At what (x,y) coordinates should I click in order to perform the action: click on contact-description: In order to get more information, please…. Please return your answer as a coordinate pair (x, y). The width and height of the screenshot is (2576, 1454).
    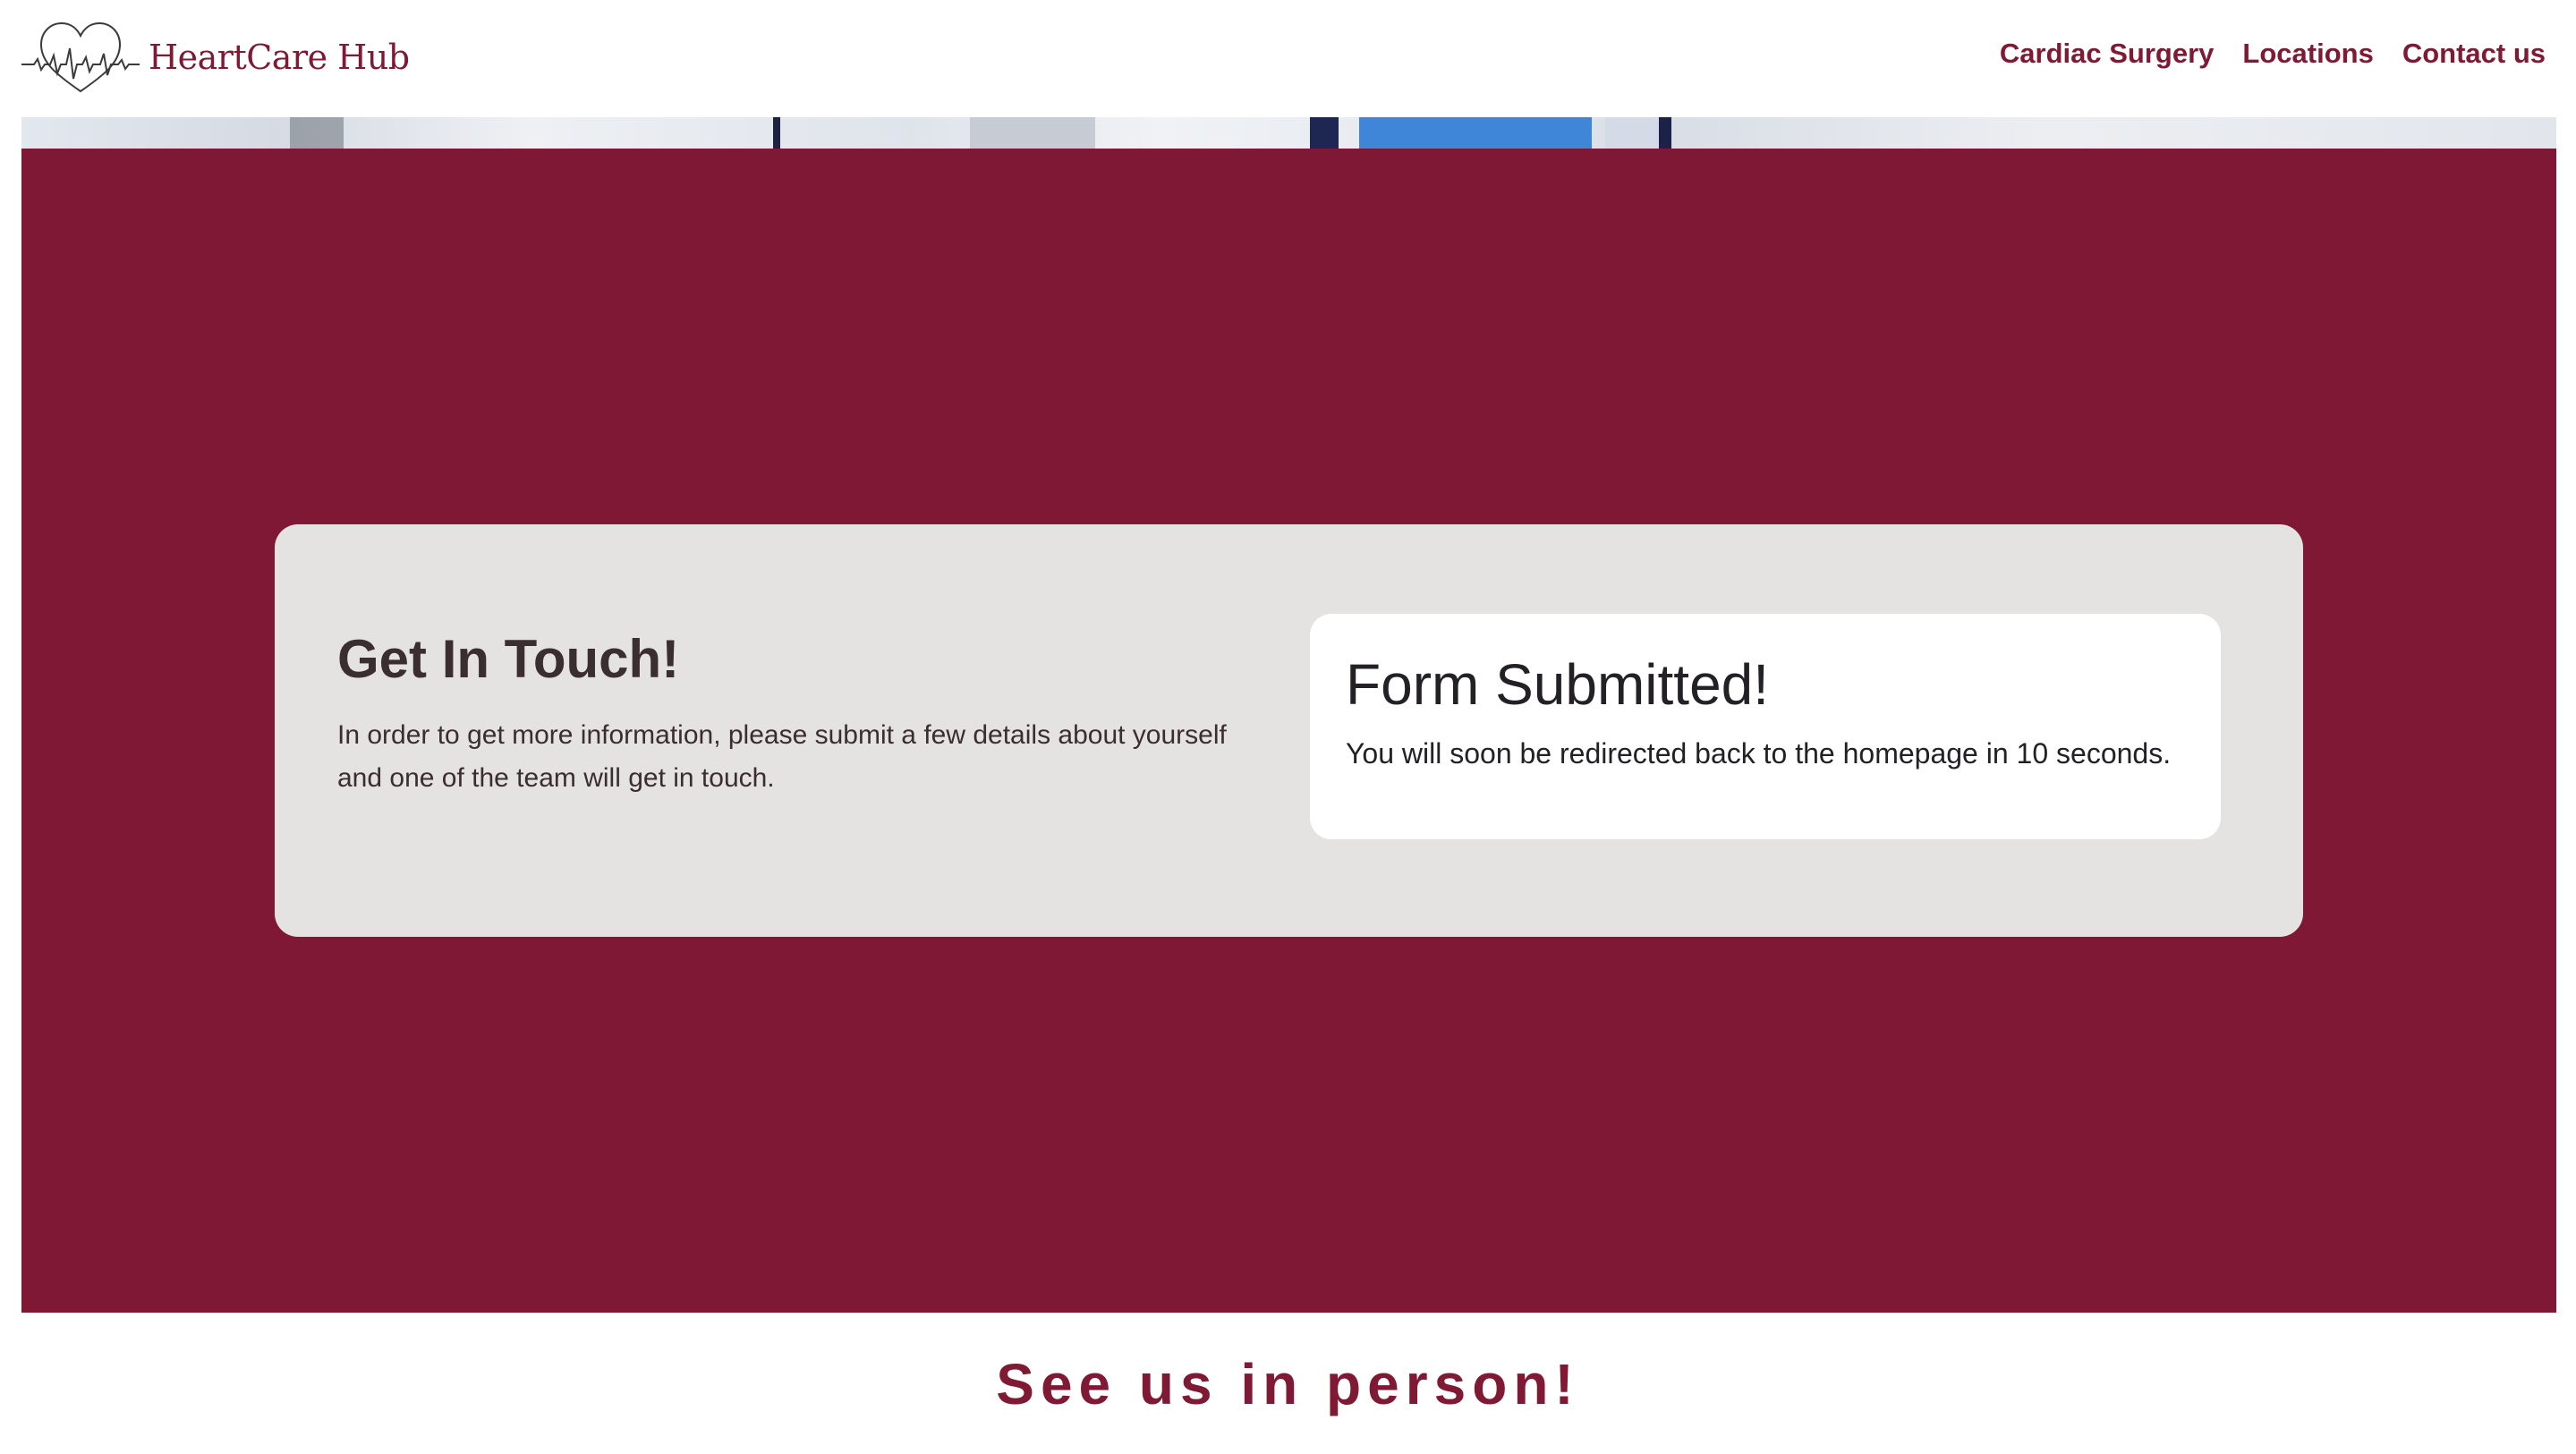
    Looking at the image, I should click on (782, 757).